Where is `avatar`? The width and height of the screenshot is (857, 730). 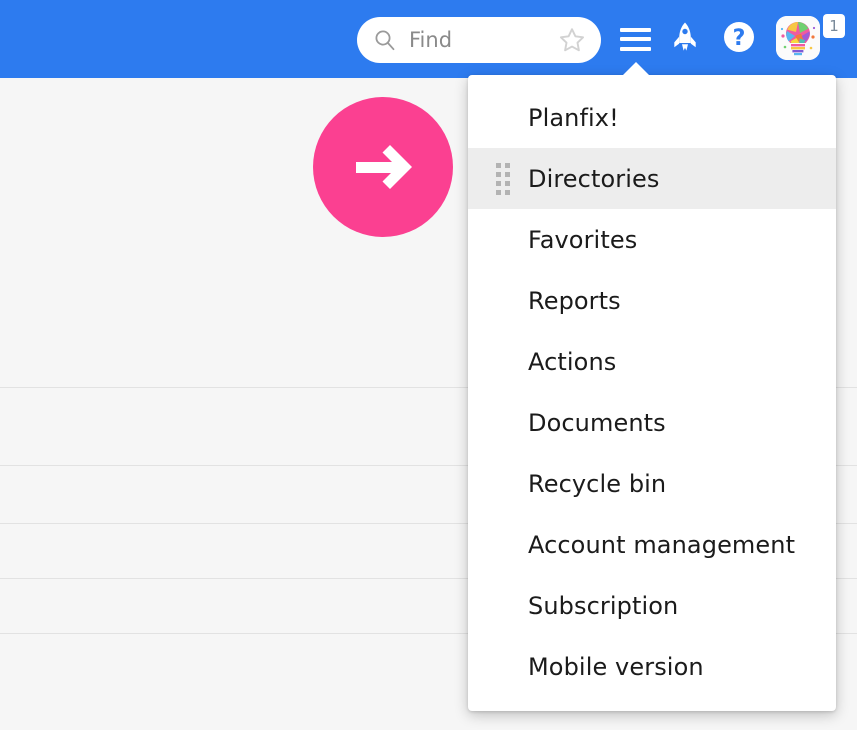
avatar is located at coordinates (798, 38).